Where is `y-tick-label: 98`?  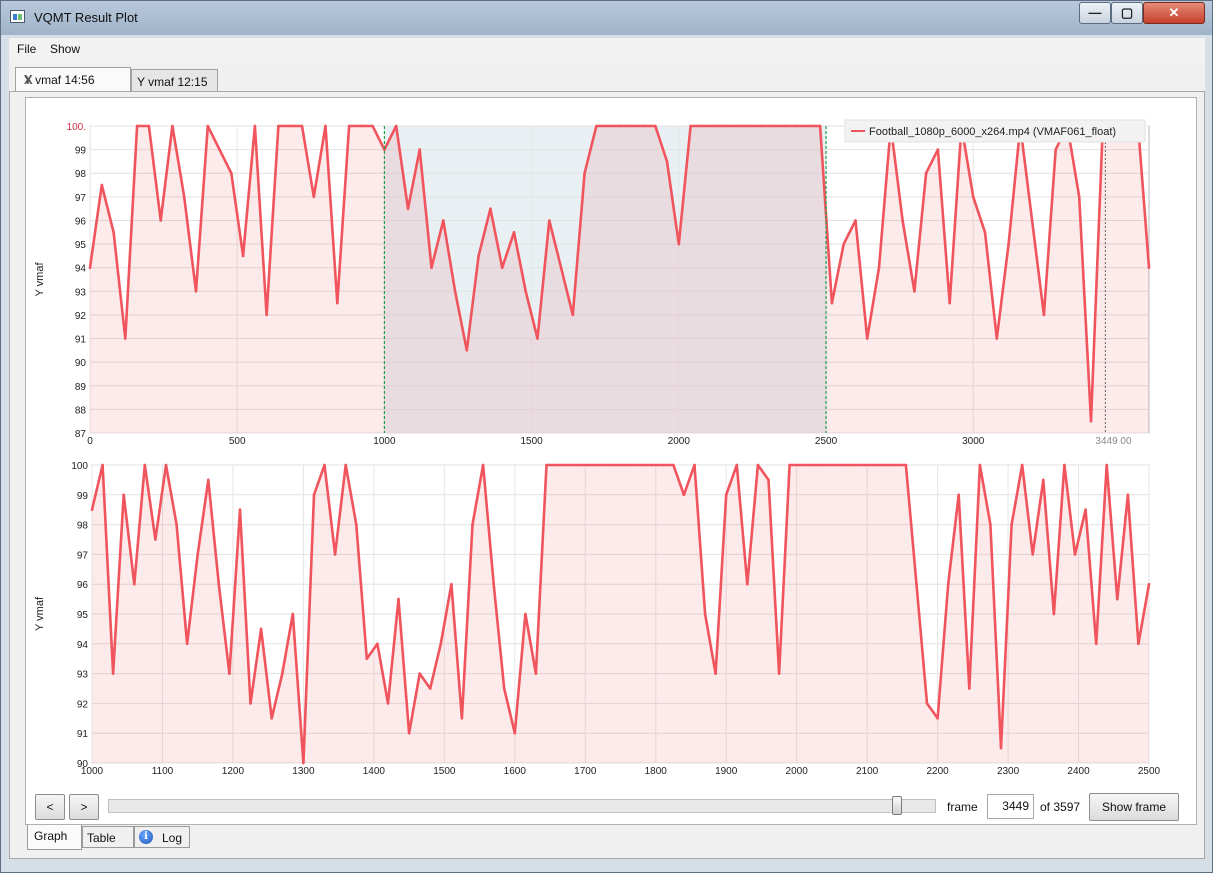
y-tick-label: 98 is located at coordinates (83, 526).